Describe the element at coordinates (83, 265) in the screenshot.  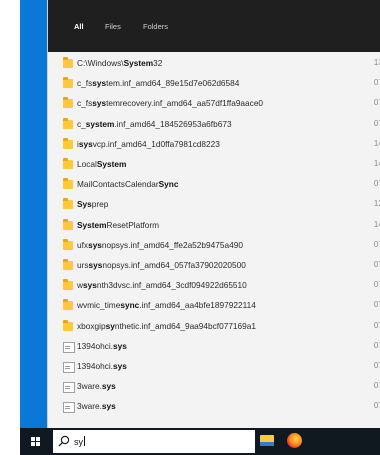
I see `result-name-prefix: urs` at that location.